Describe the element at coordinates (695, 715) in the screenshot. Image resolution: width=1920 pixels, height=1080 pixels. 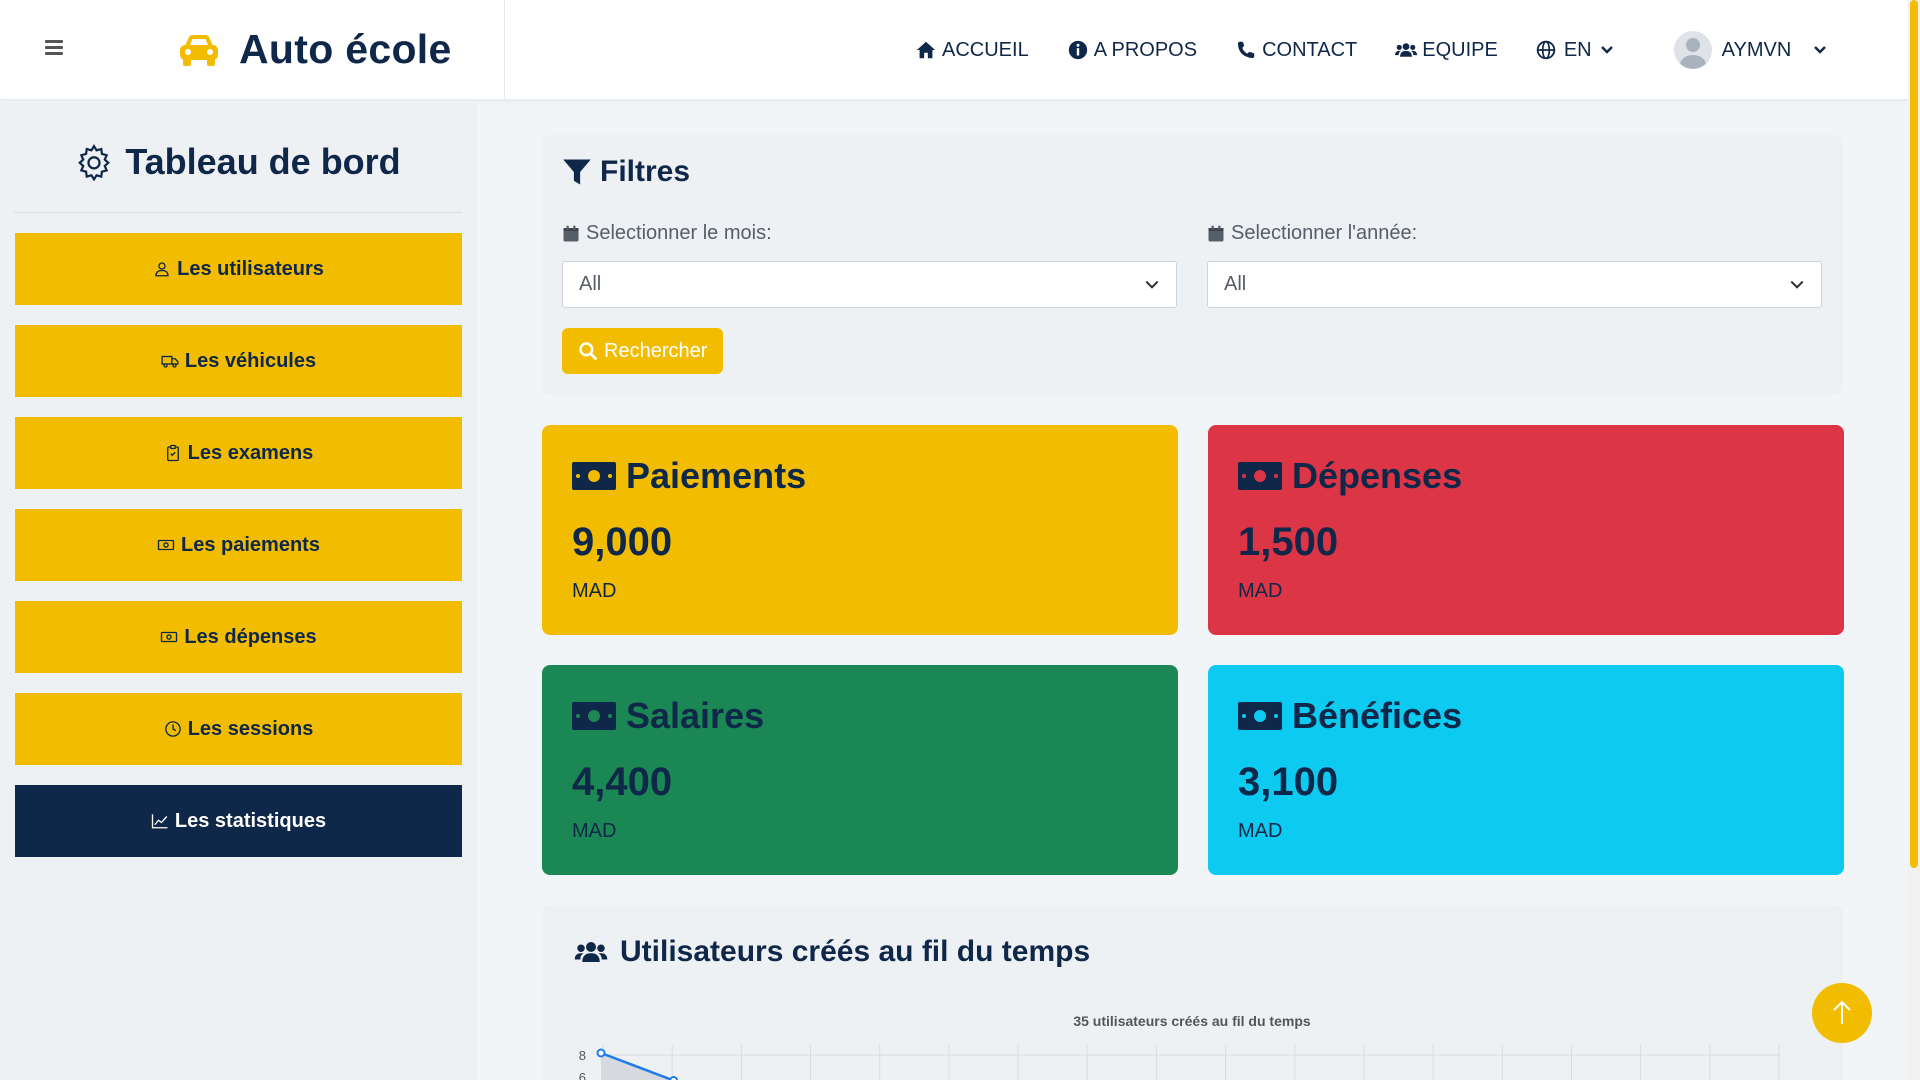
I see `card-title-text: Salaires` at that location.